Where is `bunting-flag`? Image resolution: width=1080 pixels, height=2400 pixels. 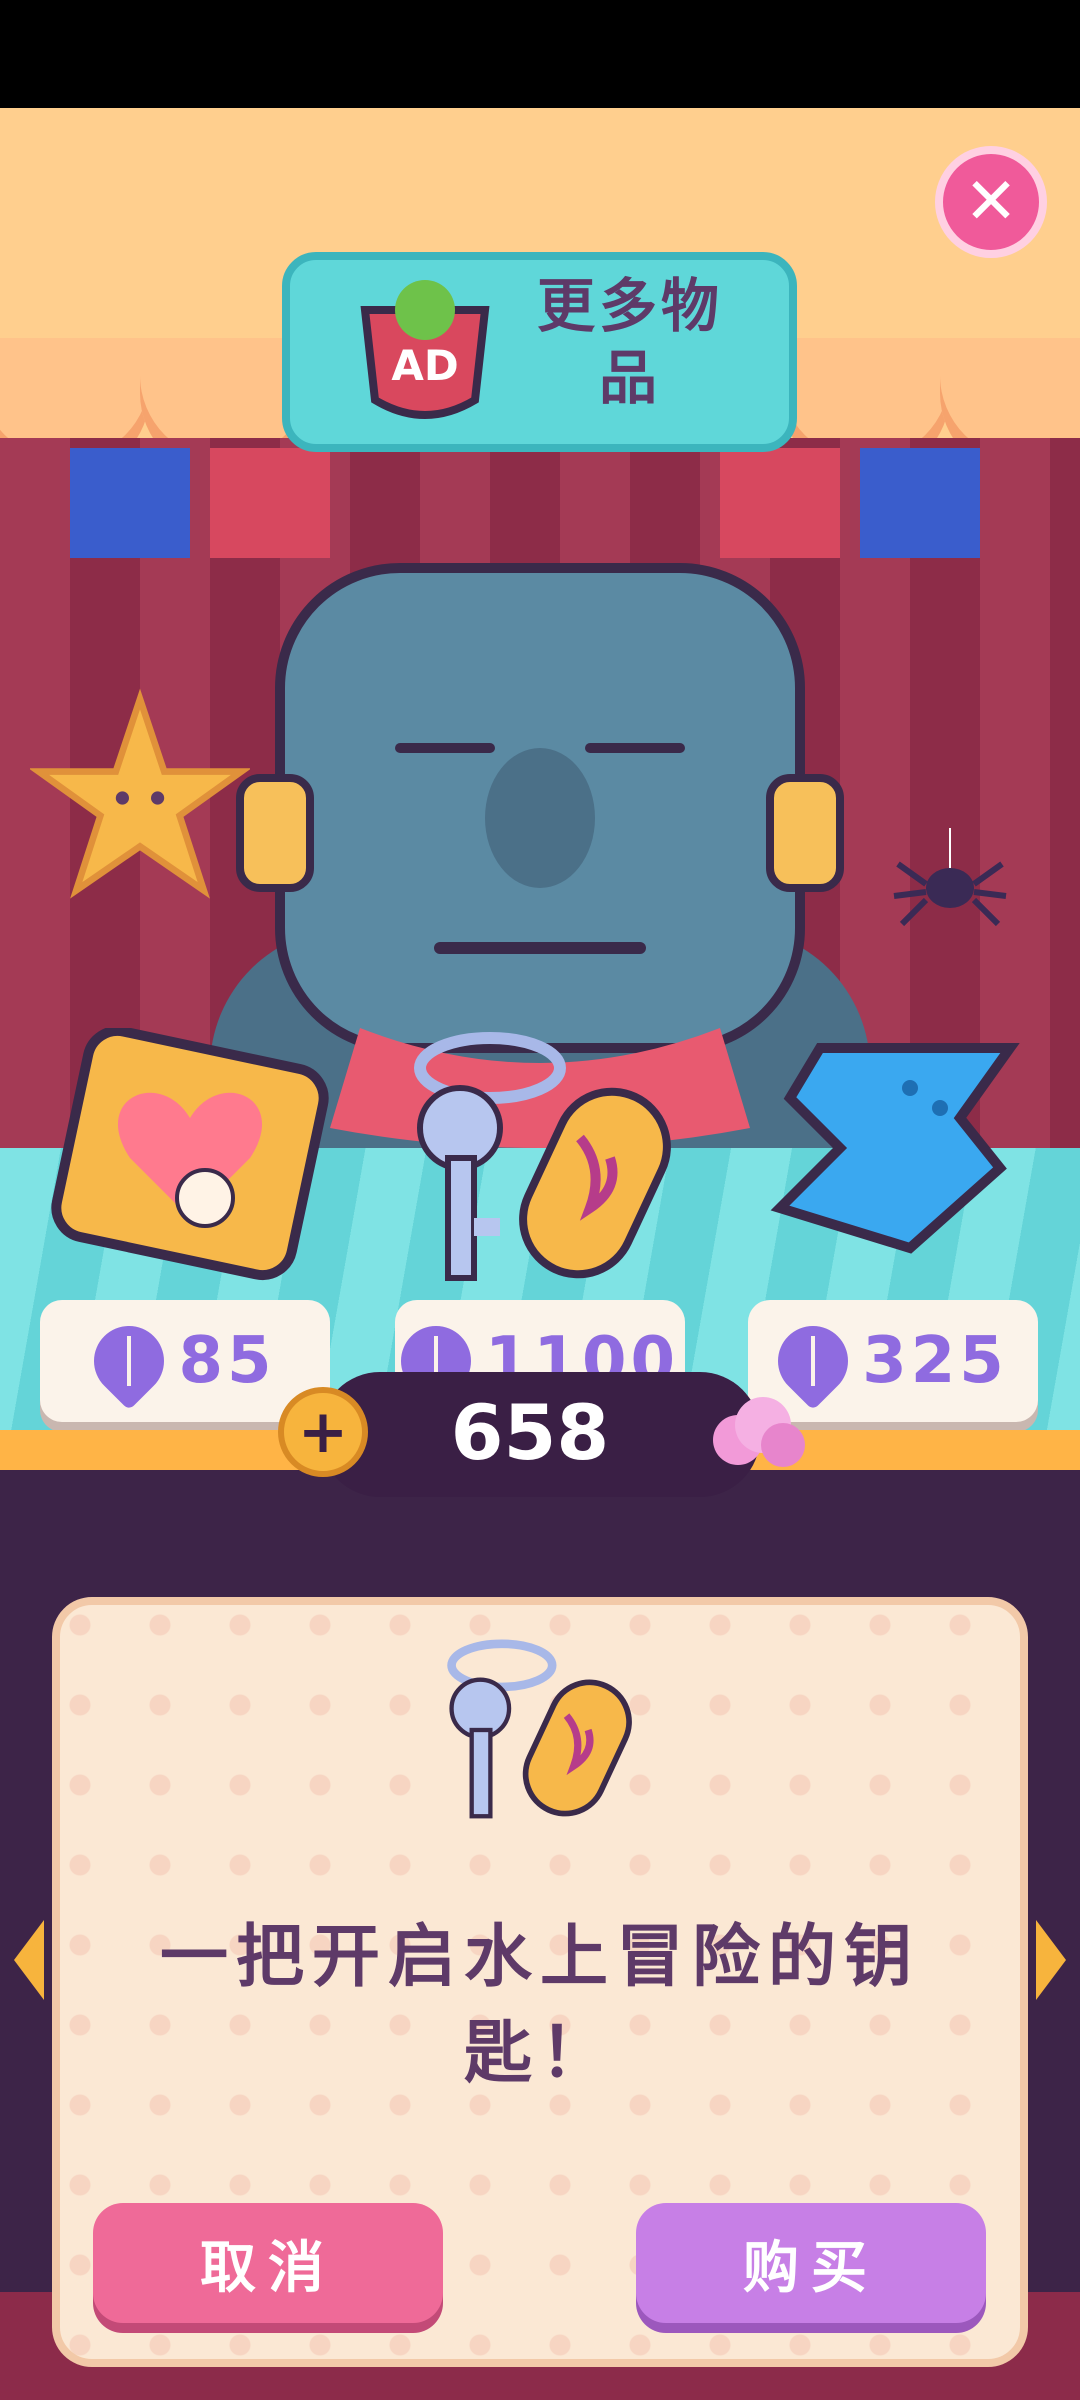 bunting-flag is located at coordinates (130, 503).